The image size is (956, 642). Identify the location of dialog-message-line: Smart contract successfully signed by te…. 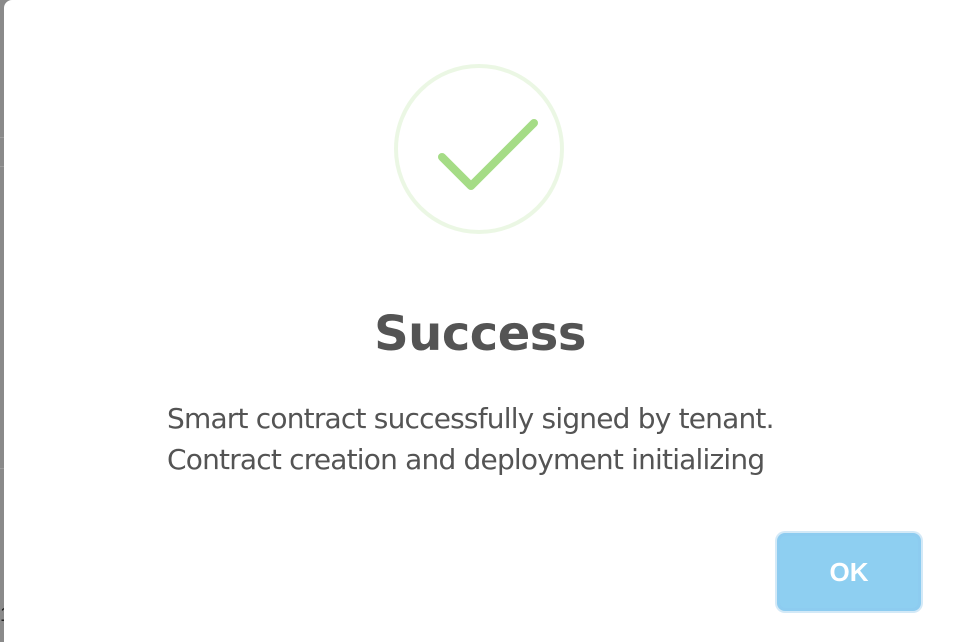
(471, 418).